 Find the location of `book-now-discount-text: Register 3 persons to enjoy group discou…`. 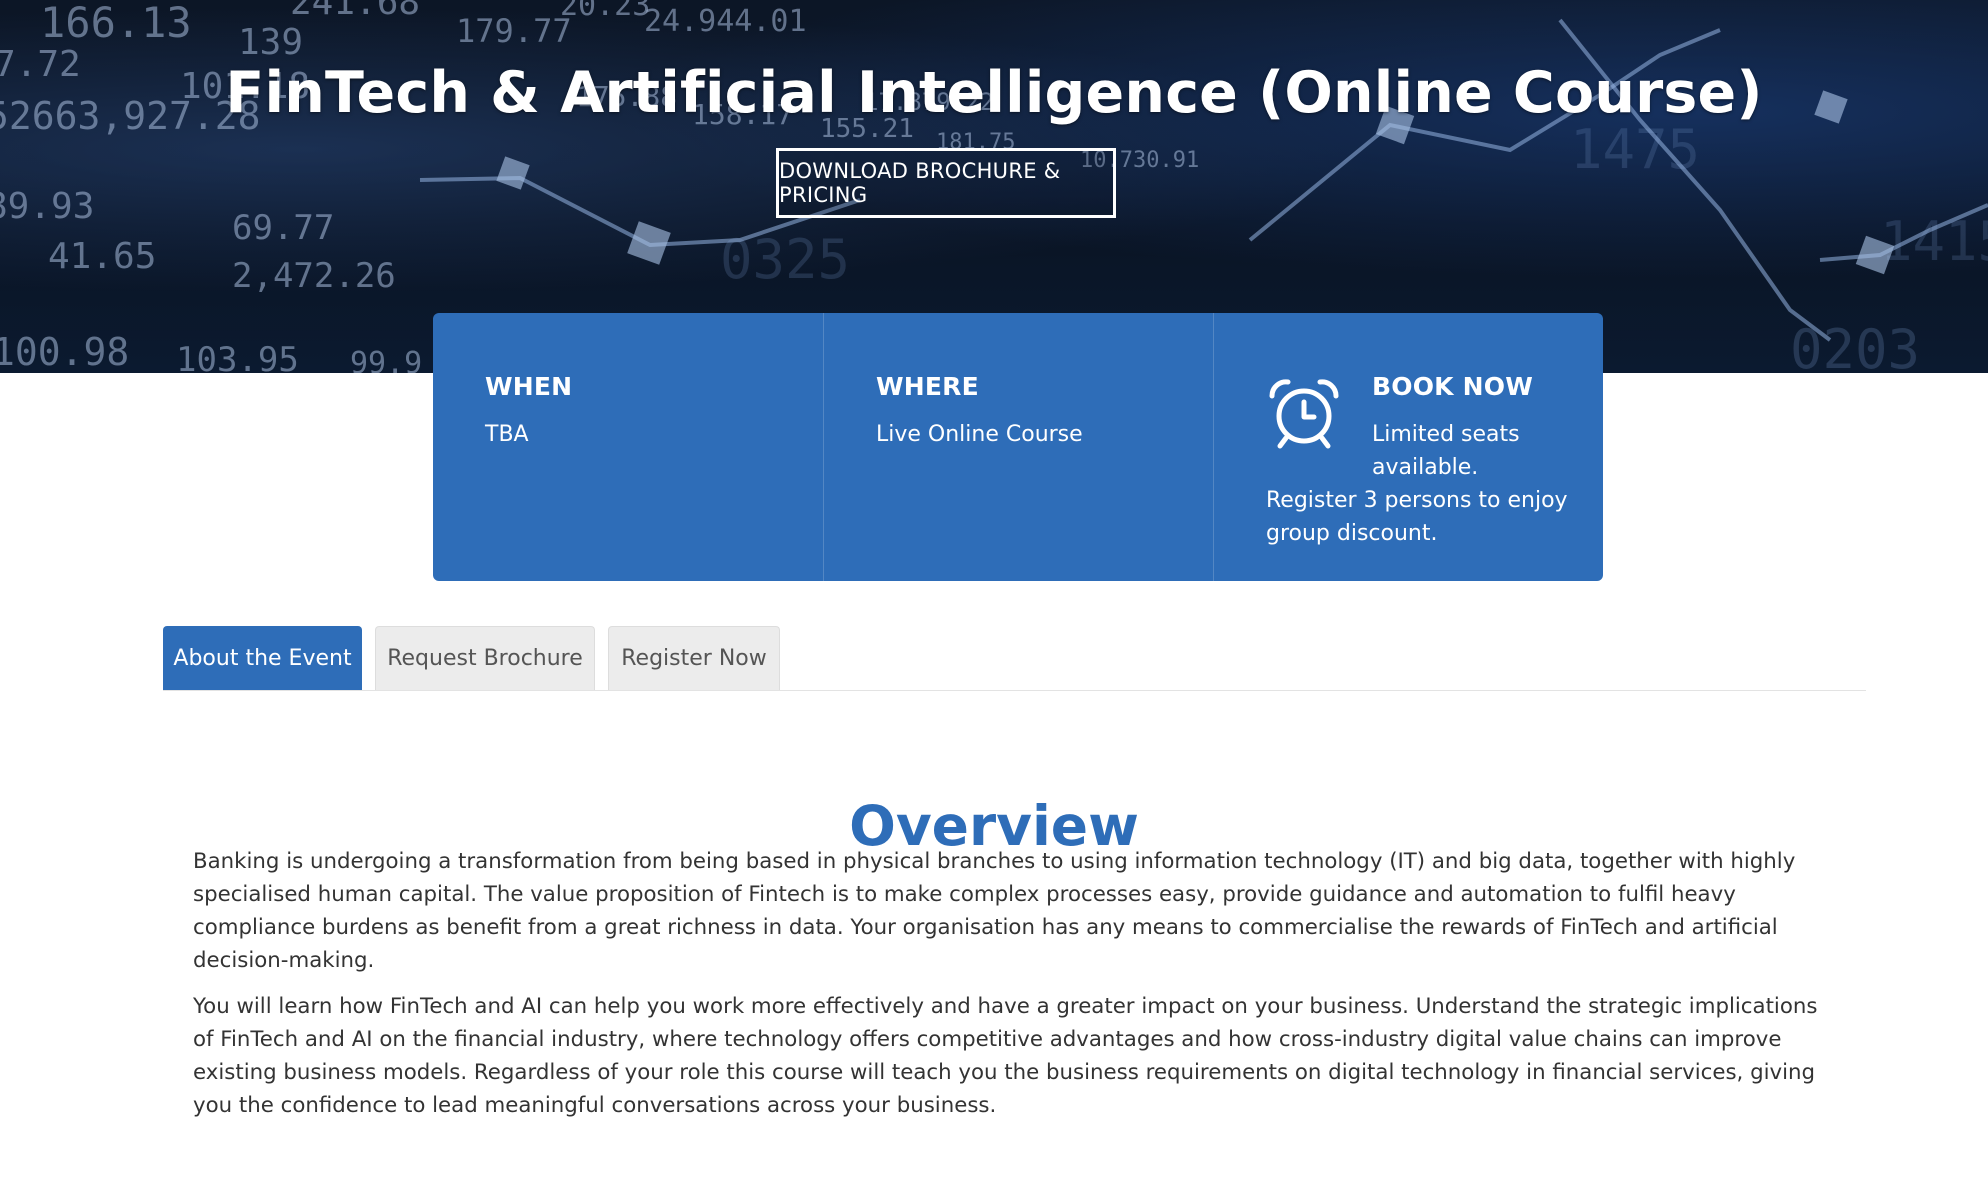

book-now-discount-text: Register 3 persons to enjoy group discou… is located at coordinates (1417, 517).